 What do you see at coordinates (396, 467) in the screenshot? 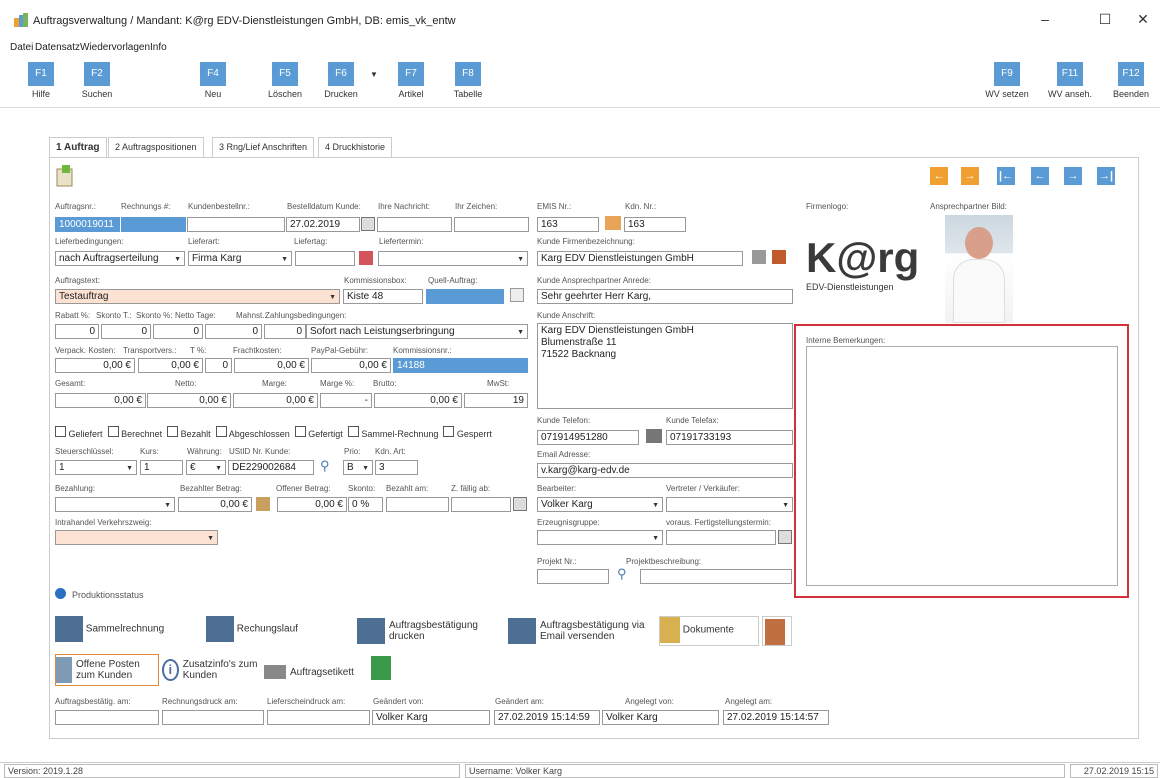
I see `kdn-art-field: 3` at bounding box center [396, 467].